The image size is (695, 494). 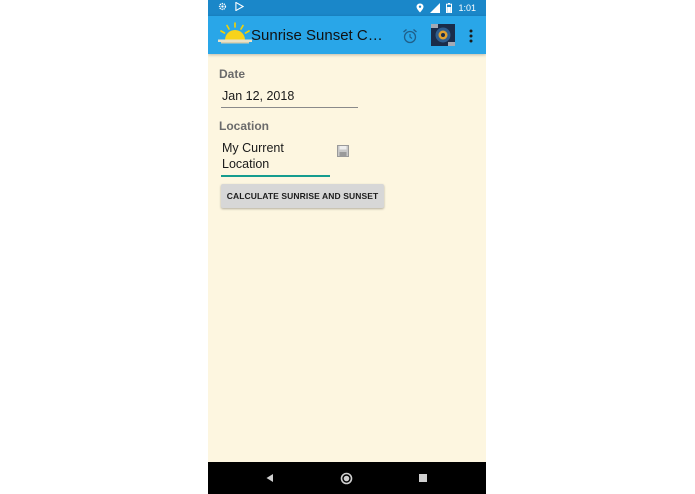 I want to click on signal-icon, so click(x=435, y=8).